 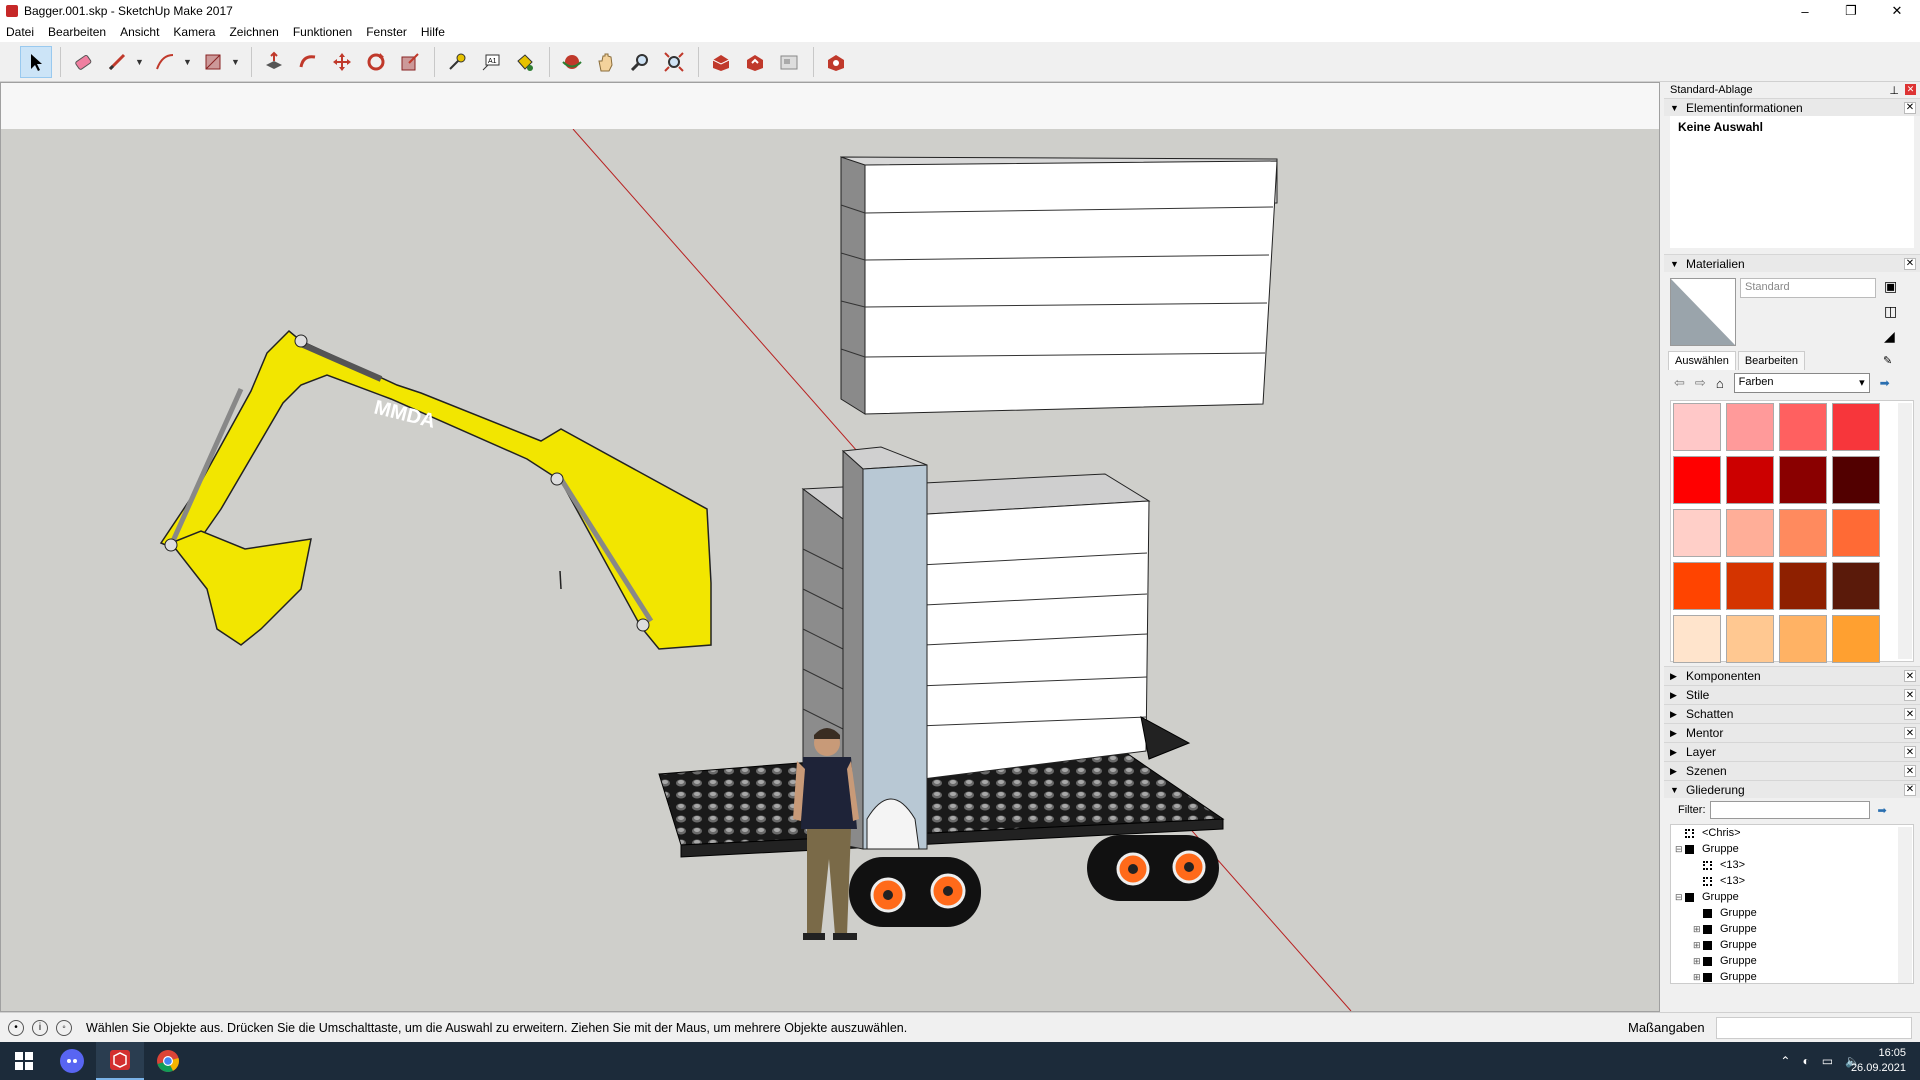 I want to click on zoom-extents-tool-button, so click(x=674, y=62).